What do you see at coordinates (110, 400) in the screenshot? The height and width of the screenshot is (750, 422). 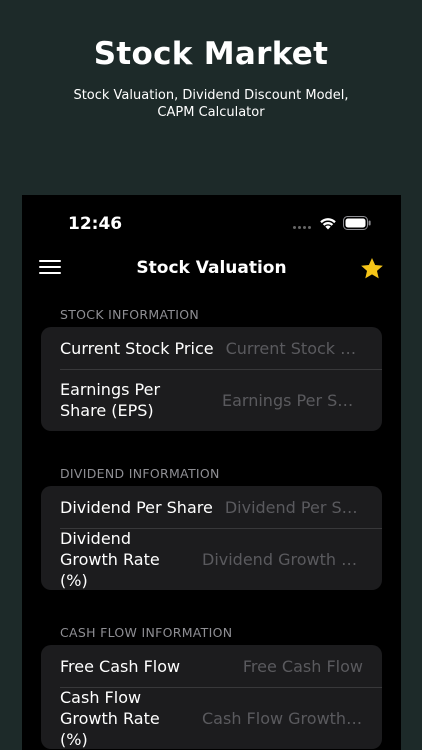 I see `earnings-per-share-label: Earnings Per Share (EPS)` at bounding box center [110, 400].